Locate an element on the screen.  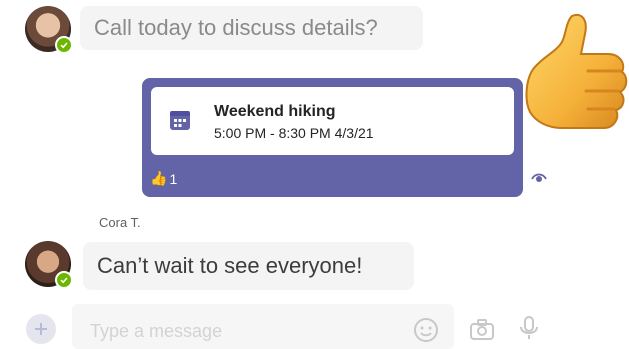
message-bubble: Call today to discuss details? is located at coordinates (251, 28).